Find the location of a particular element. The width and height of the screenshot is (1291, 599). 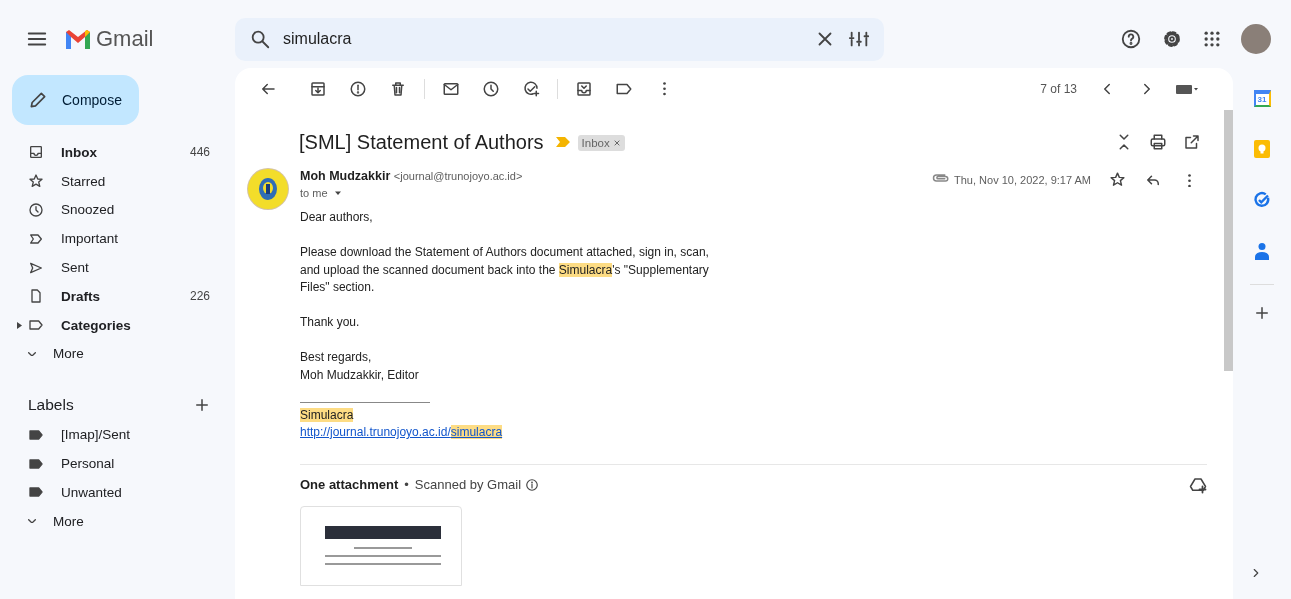

save-to-drive-icon is located at coordinates (1198, 484).